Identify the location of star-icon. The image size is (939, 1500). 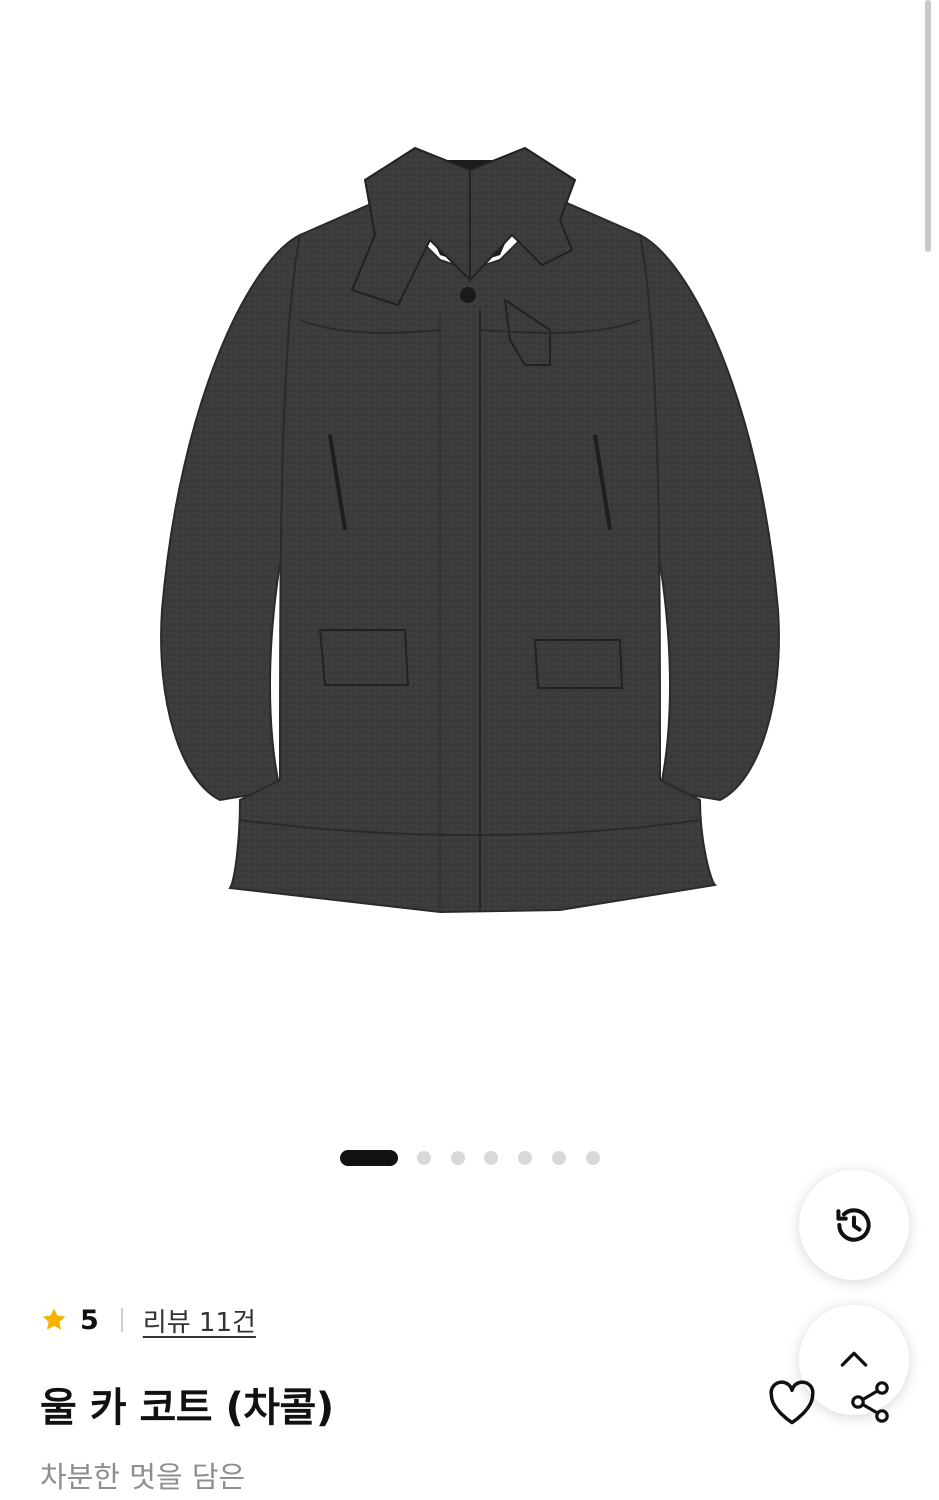
(54, 1319).